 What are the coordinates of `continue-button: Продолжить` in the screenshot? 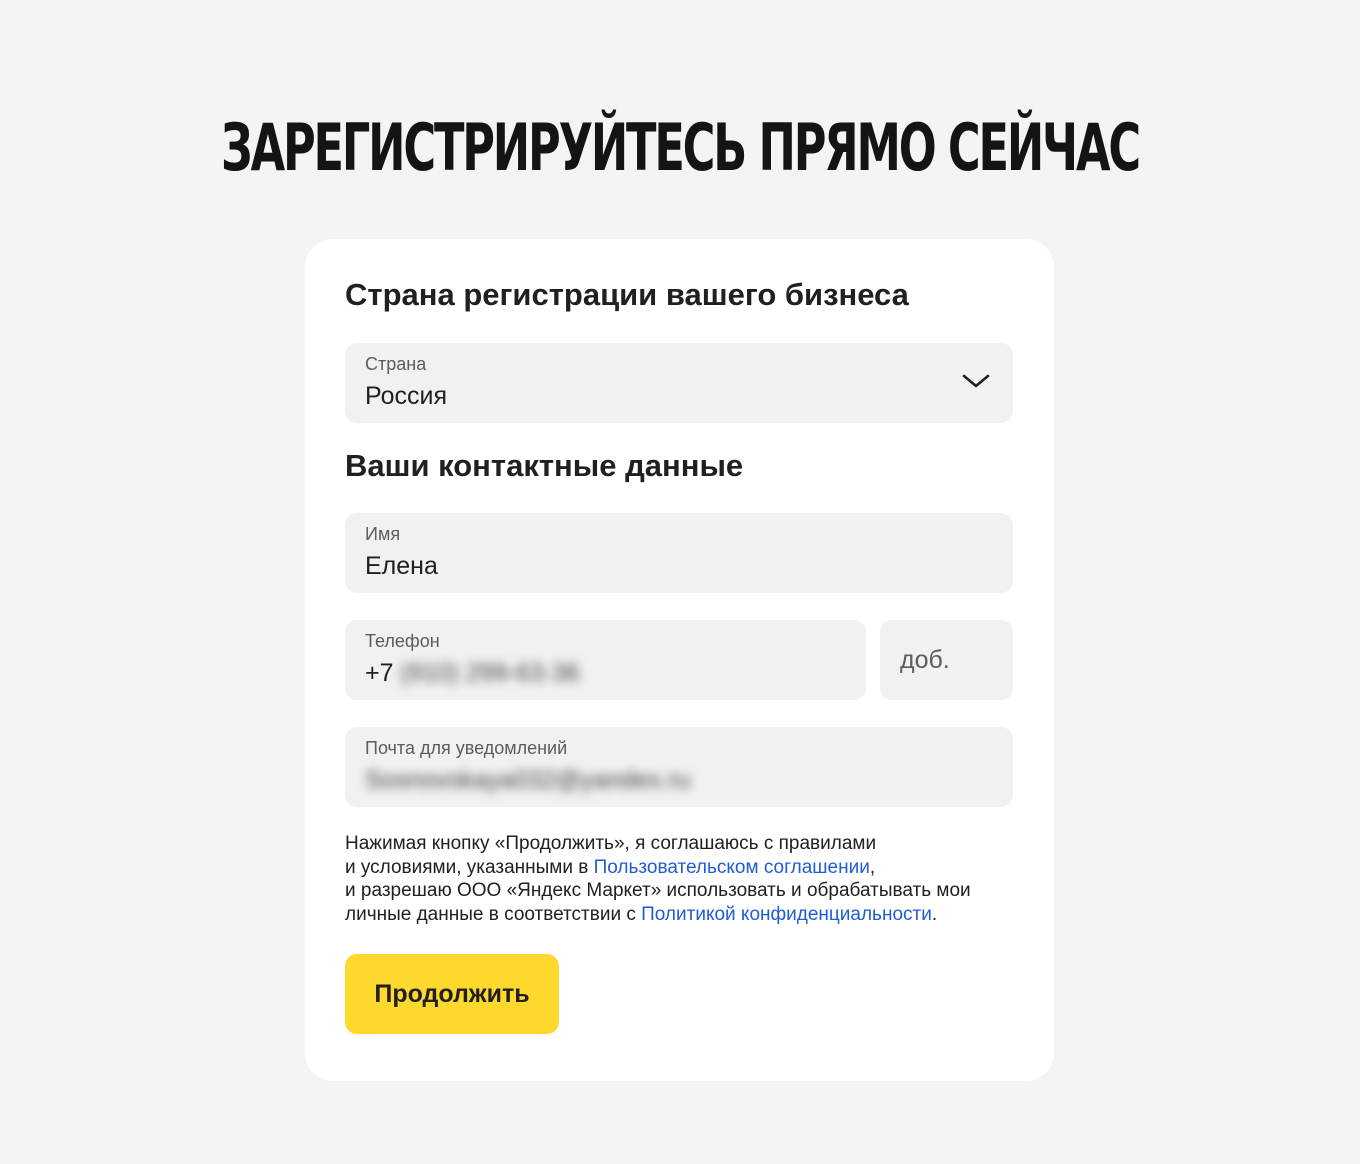 It's located at (452, 994).